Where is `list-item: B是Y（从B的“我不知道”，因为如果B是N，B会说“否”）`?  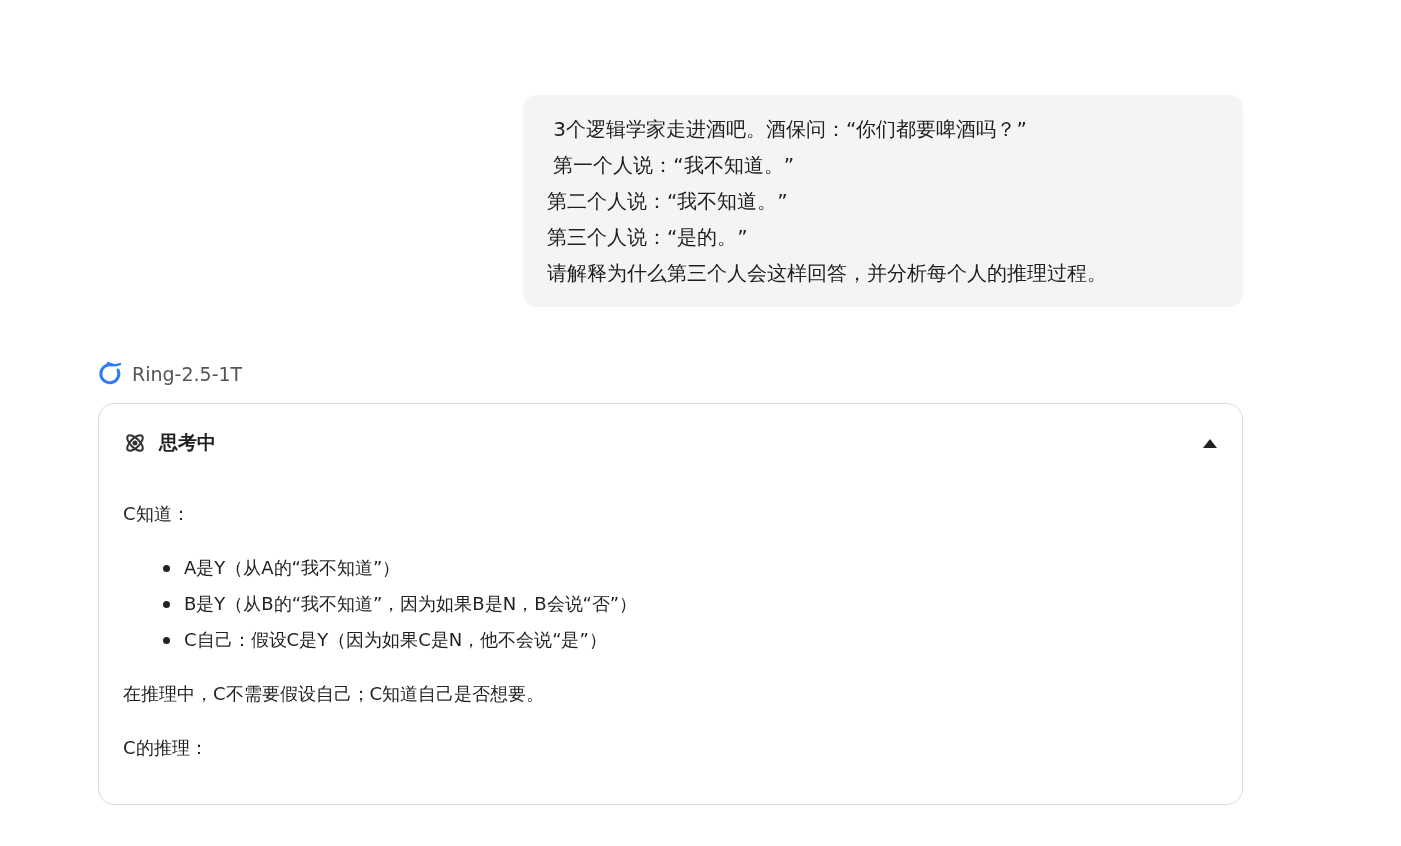 list-item: B是Y（从B的“我不知道”，因为如果B是N，B会说“否”） is located at coordinates (411, 604).